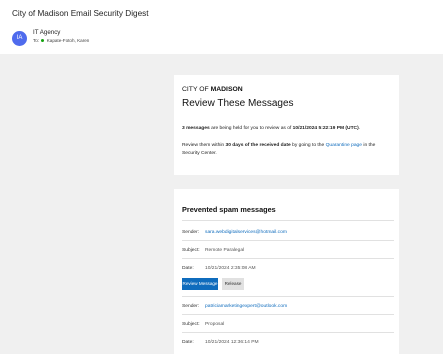 Image resolution: width=443 pixels, height=354 pixels. What do you see at coordinates (230, 268) in the screenshot?
I see `message-date: 10/21/2024 2:35:08 AM` at bounding box center [230, 268].